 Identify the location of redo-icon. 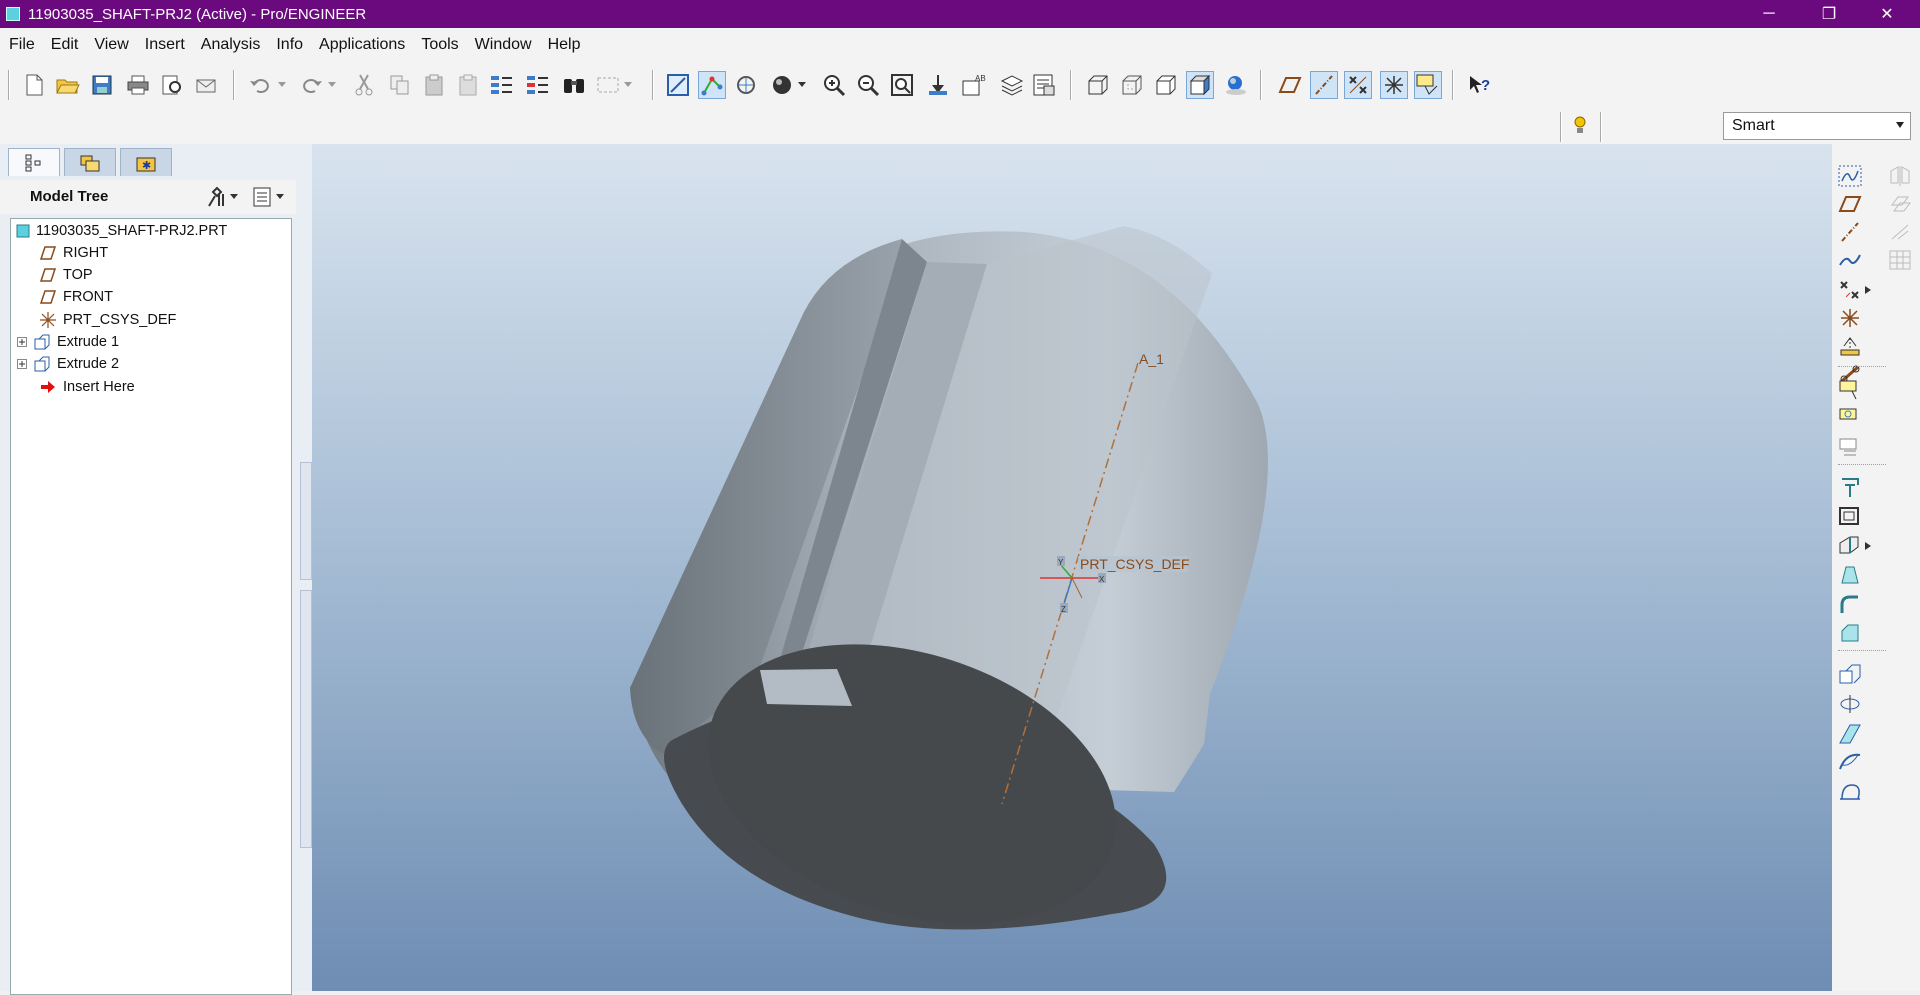
(312, 85).